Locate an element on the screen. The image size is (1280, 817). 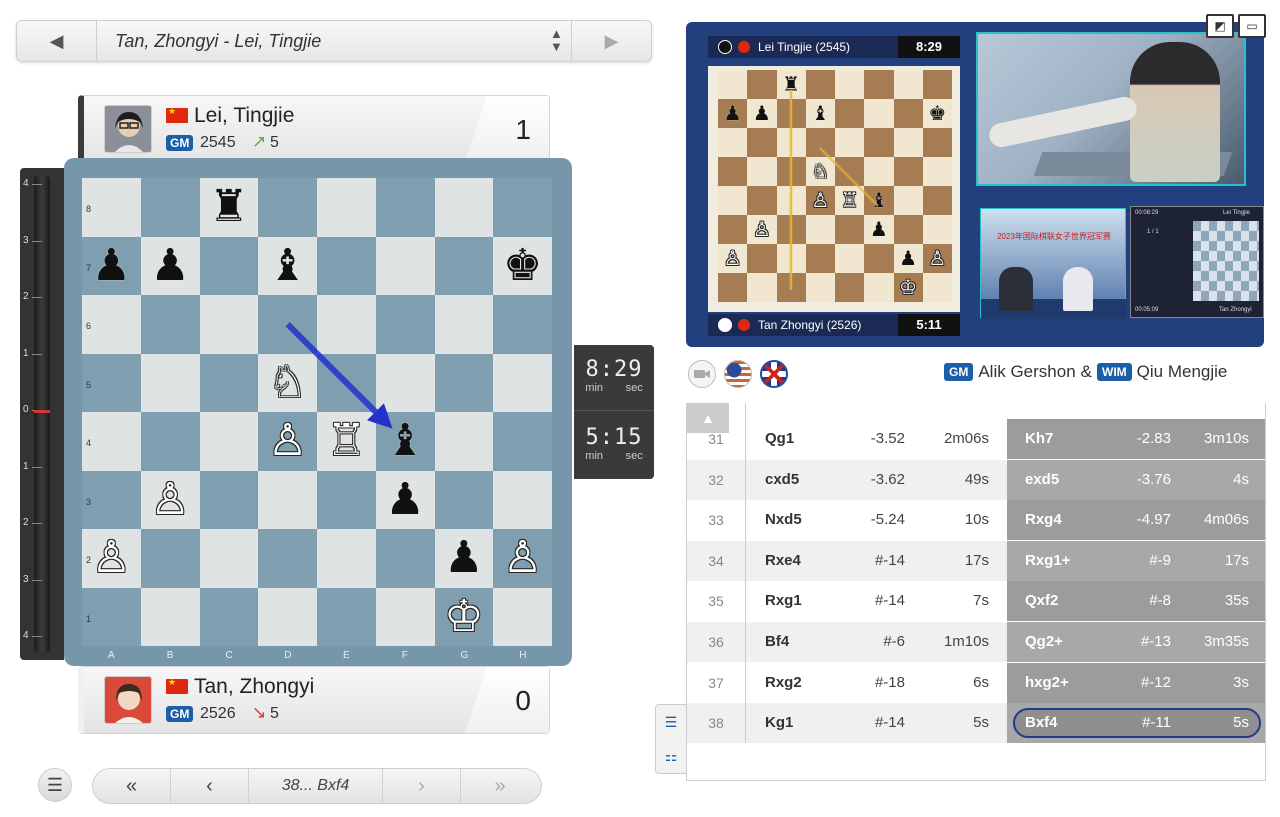
game-dropdown-icon: ▲ ▼ is located at coordinates (556, 40).